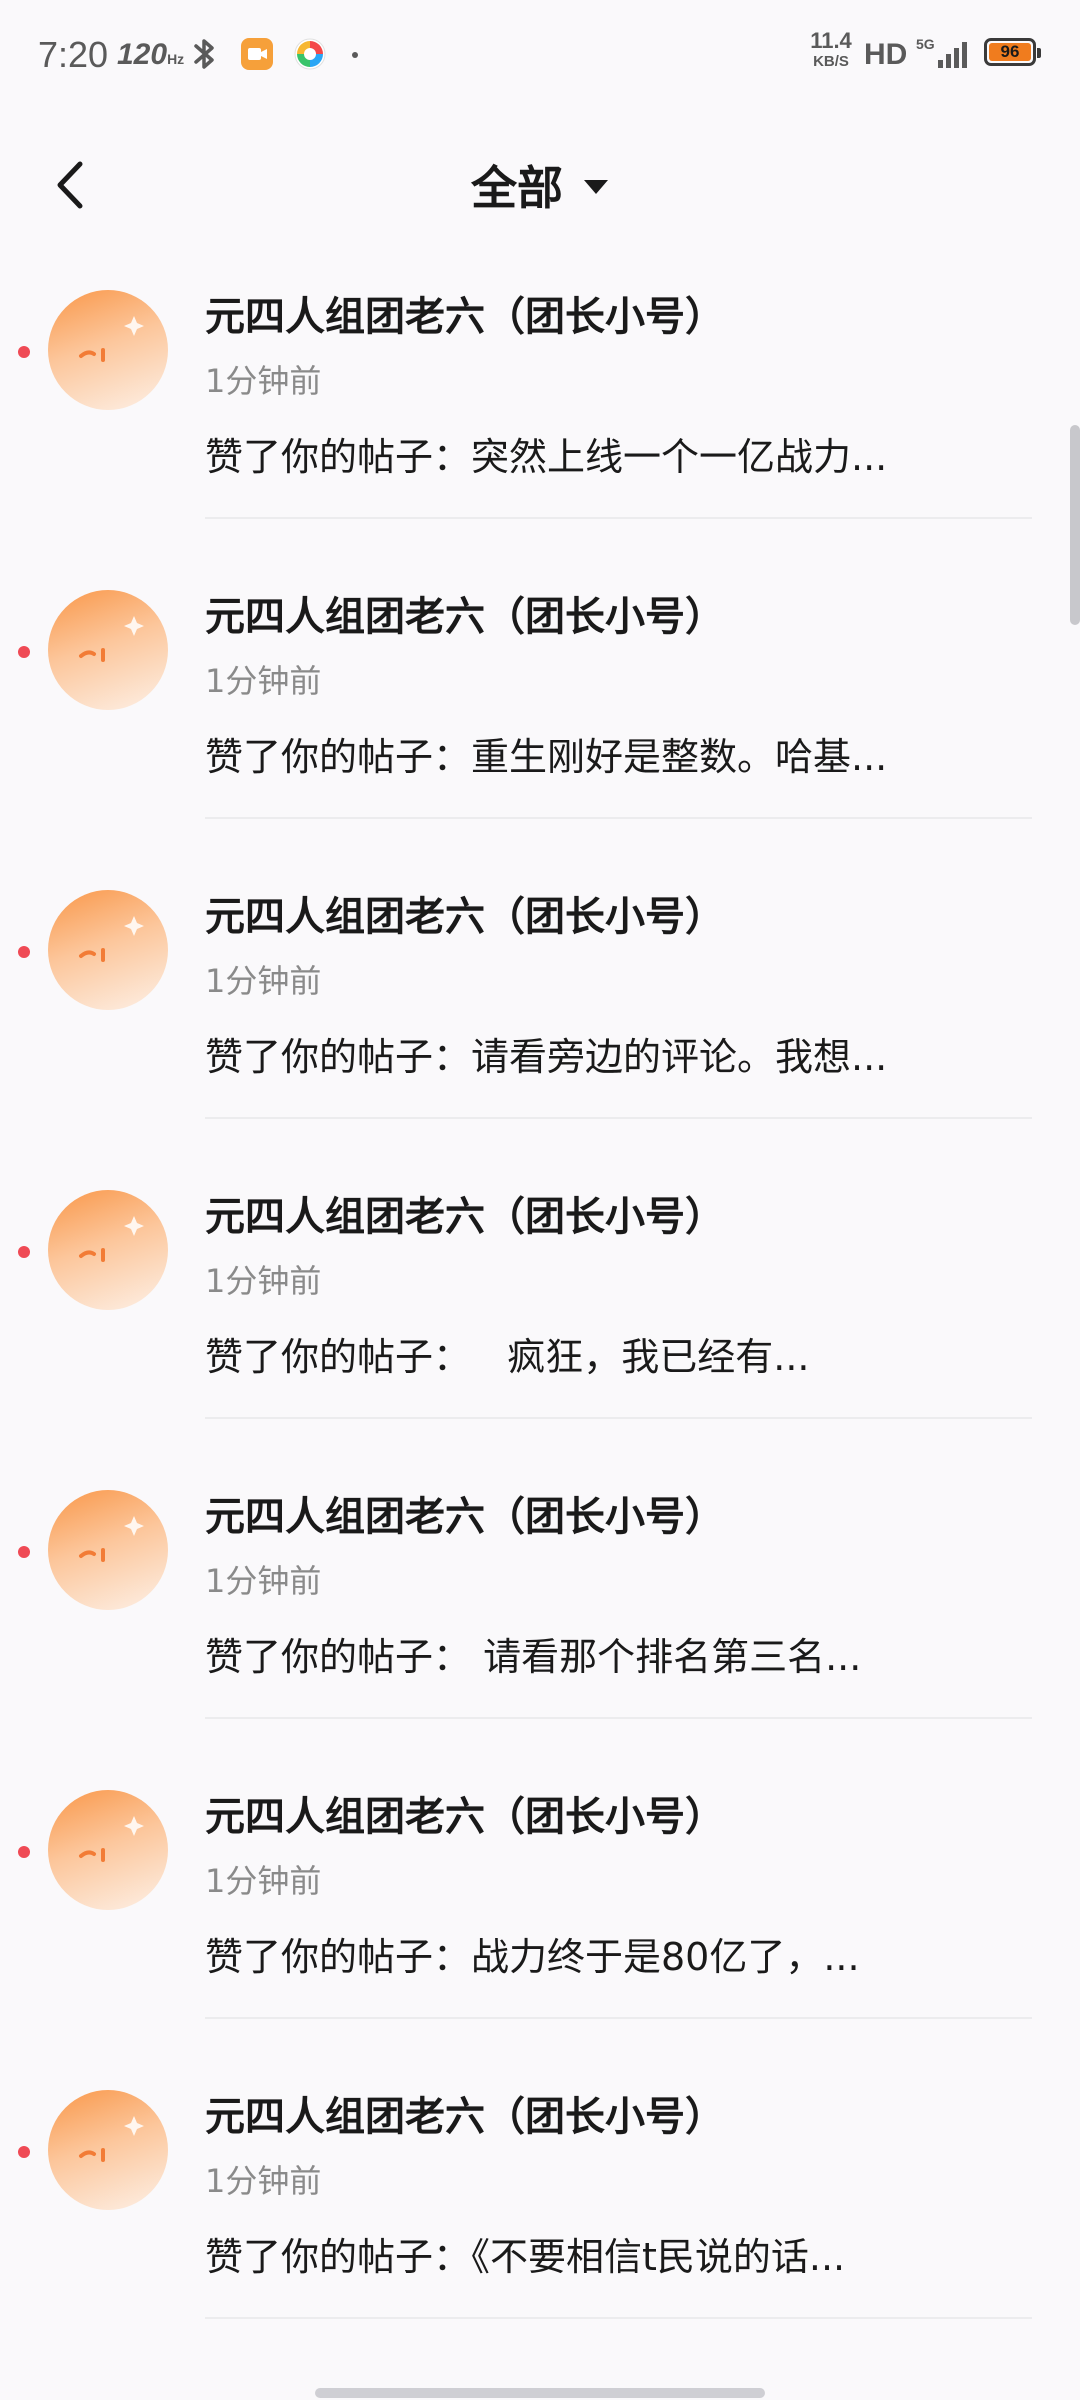 This screenshot has width=1080, height=2400. I want to click on net-speed-unit: KB/S, so click(831, 61).